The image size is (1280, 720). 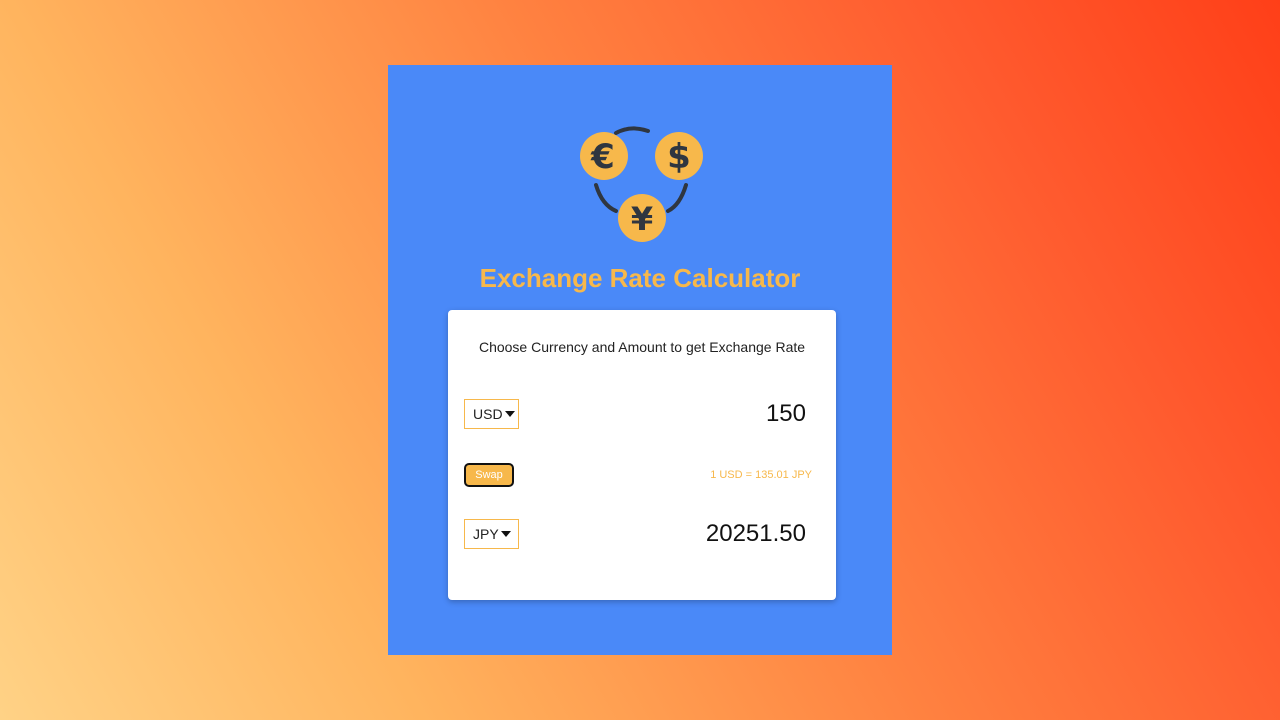 I want to click on currency-two-label: JPY, so click(x=486, y=534).